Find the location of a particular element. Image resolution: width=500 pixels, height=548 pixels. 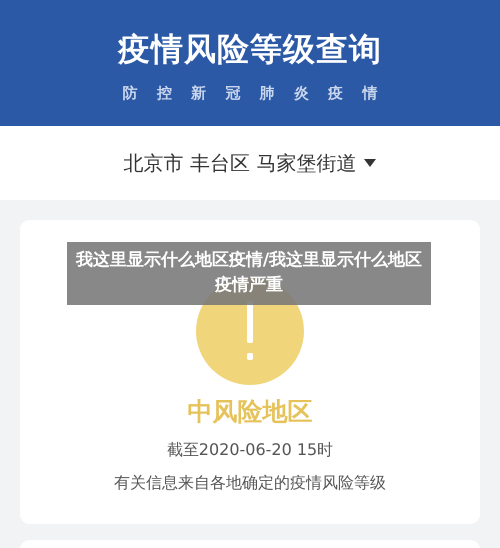

app-title: 疫情风险等级查询 is located at coordinates (250, 49).